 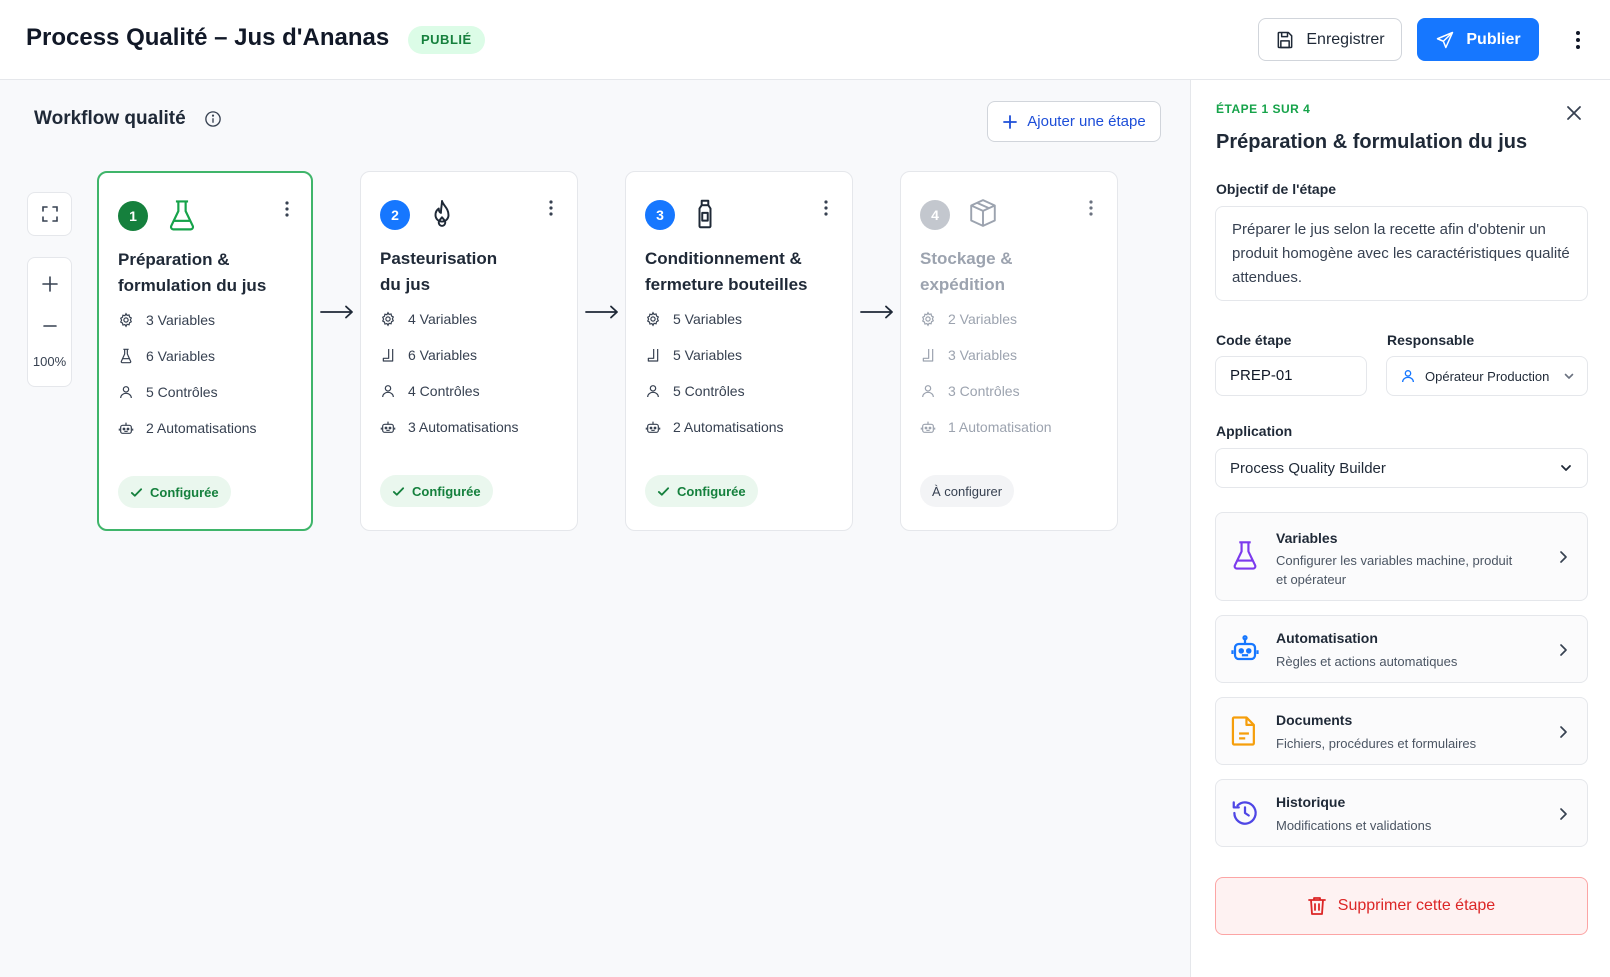 What do you see at coordinates (1478, 39) in the screenshot?
I see `publish-button: Publier` at bounding box center [1478, 39].